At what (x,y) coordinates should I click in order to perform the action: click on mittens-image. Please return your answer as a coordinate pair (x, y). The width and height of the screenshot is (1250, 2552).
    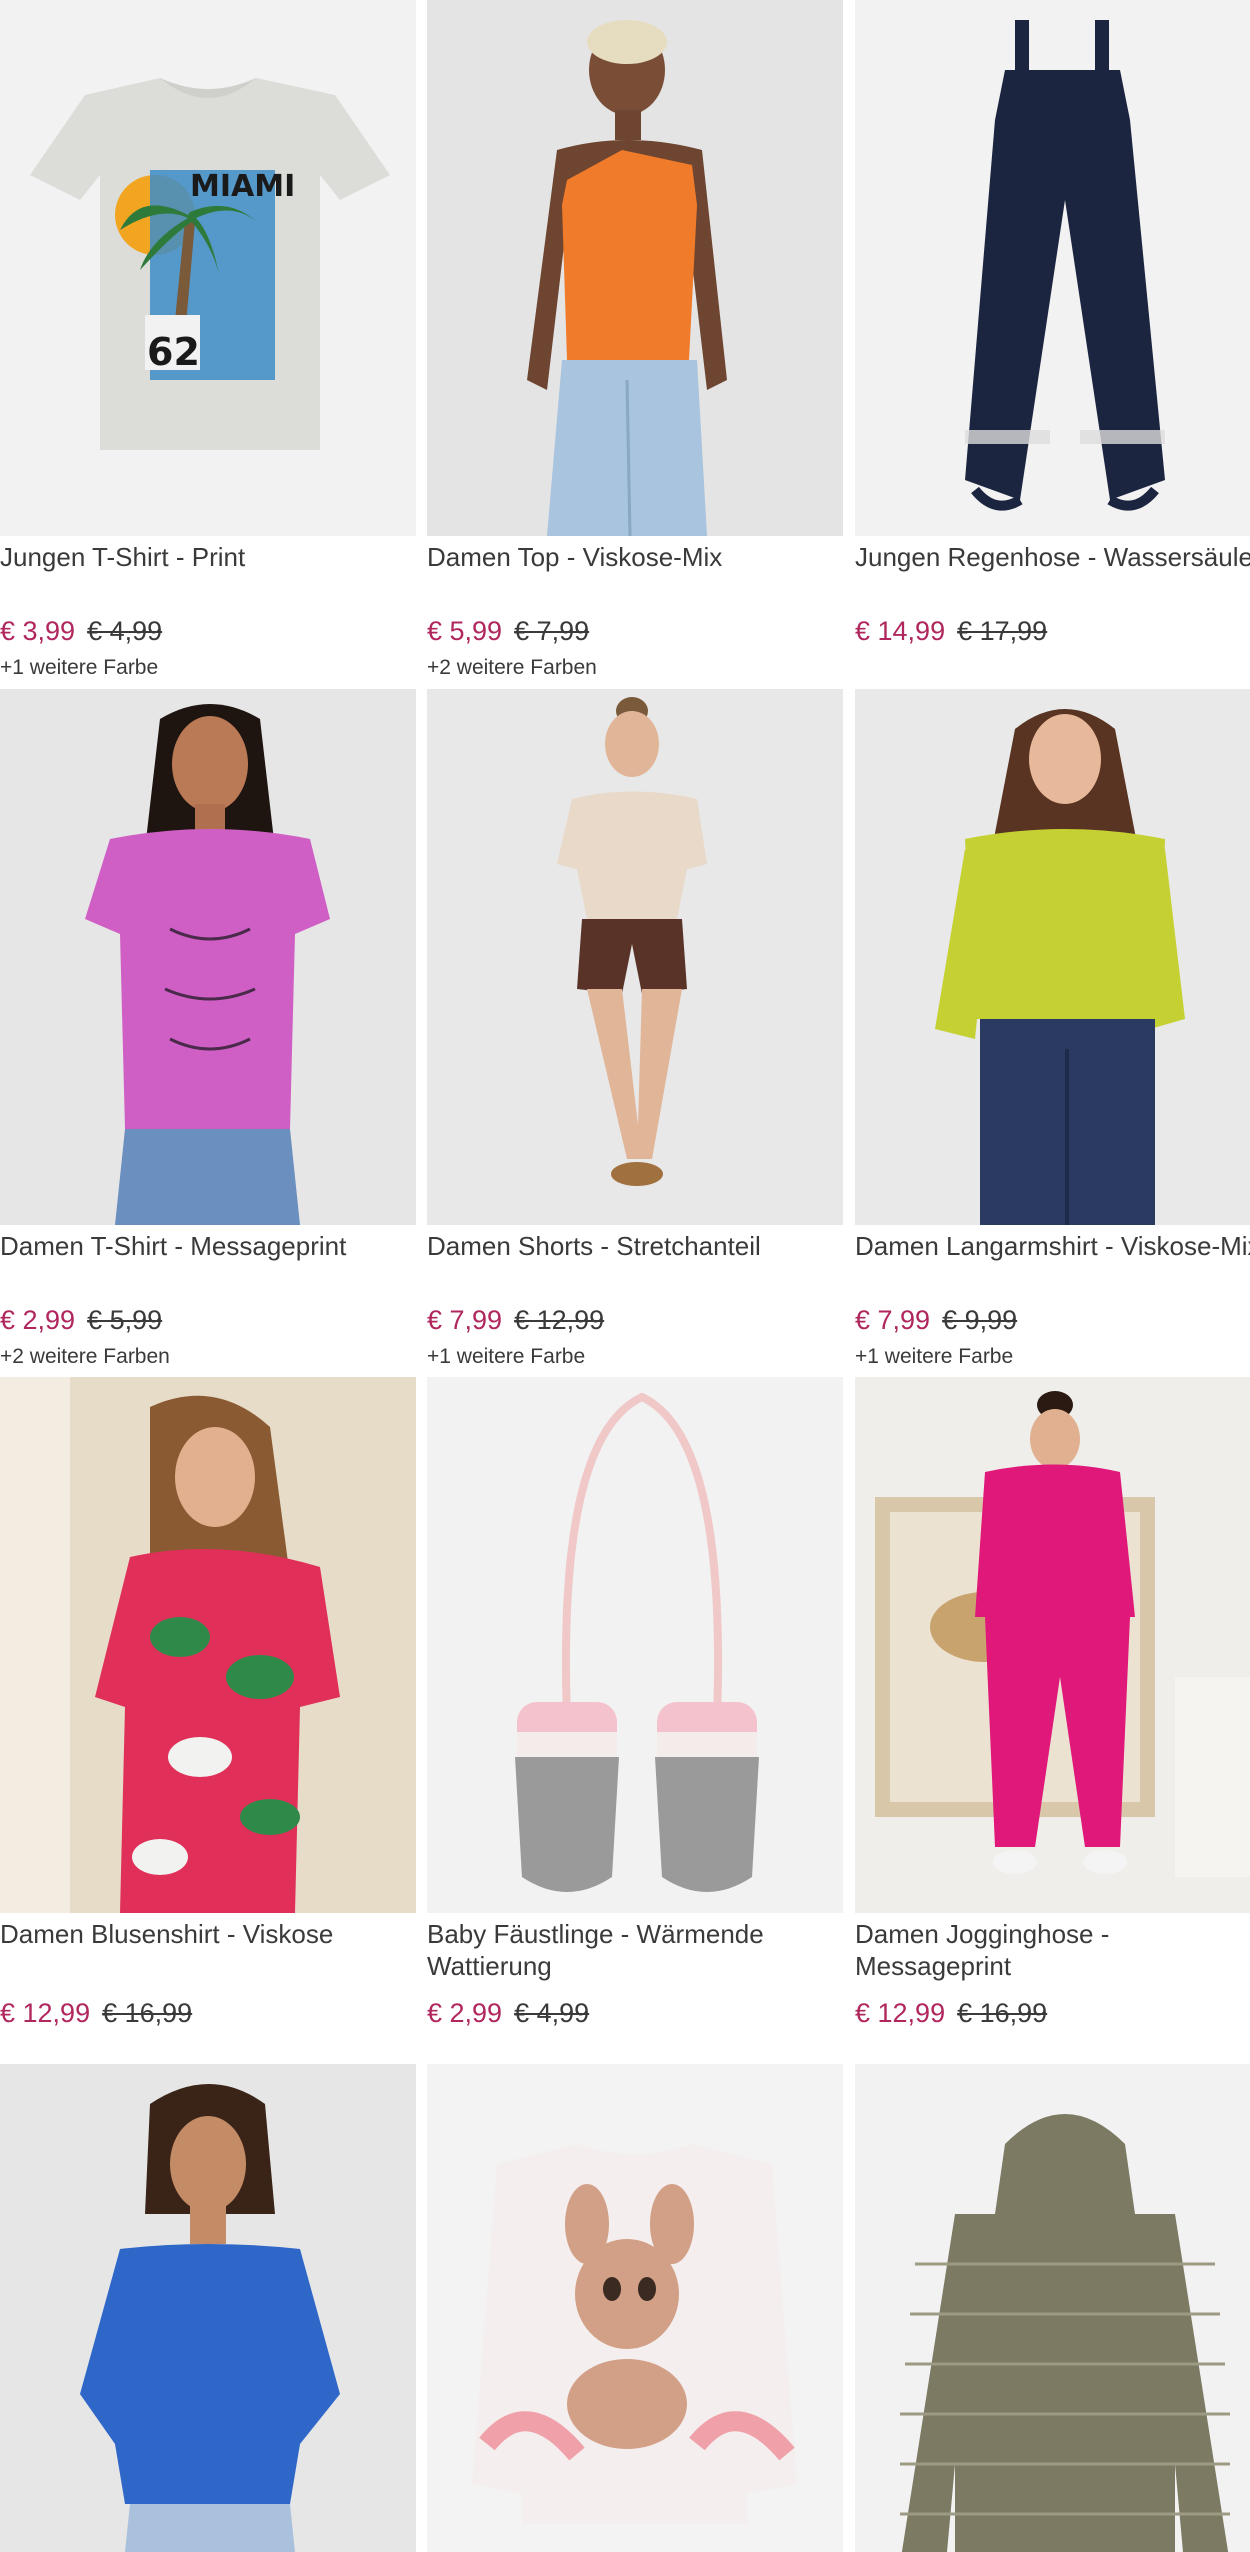
    Looking at the image, I should click on (635, 1645).